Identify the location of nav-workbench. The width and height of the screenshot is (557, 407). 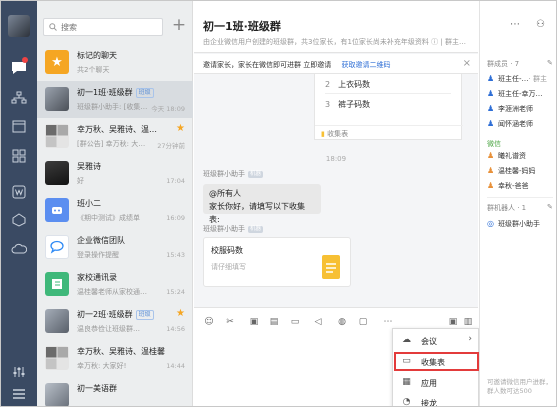
(19, 156).